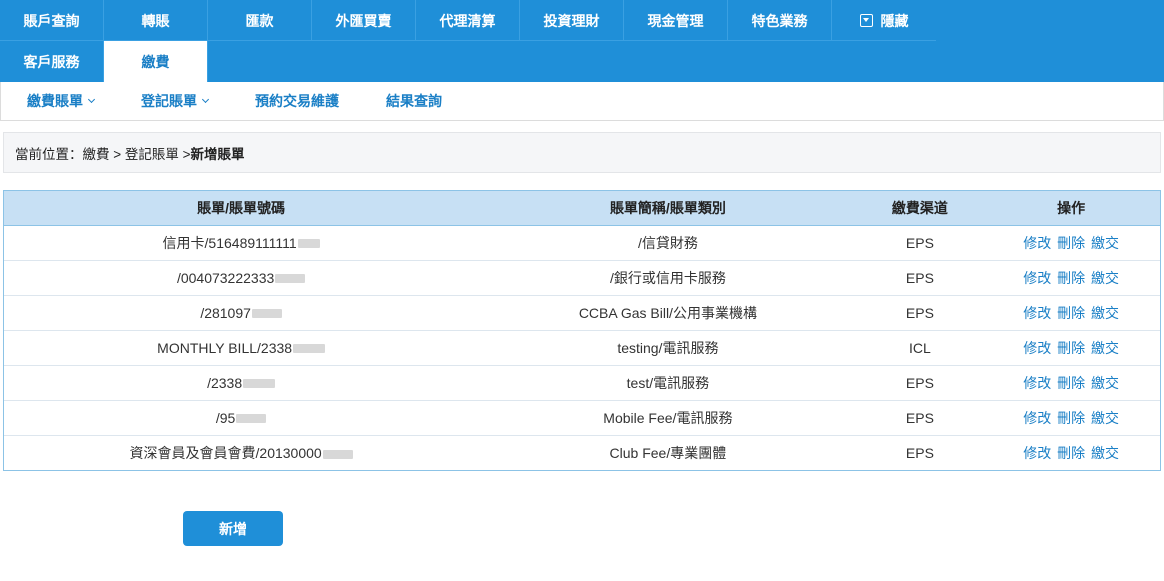 The height and width of the screenshot is (581, 1164). What do you see at coordinates (233, 528) in the screenshot?
I see `add-bill-button: 新增` at bounding box center [233, 528].